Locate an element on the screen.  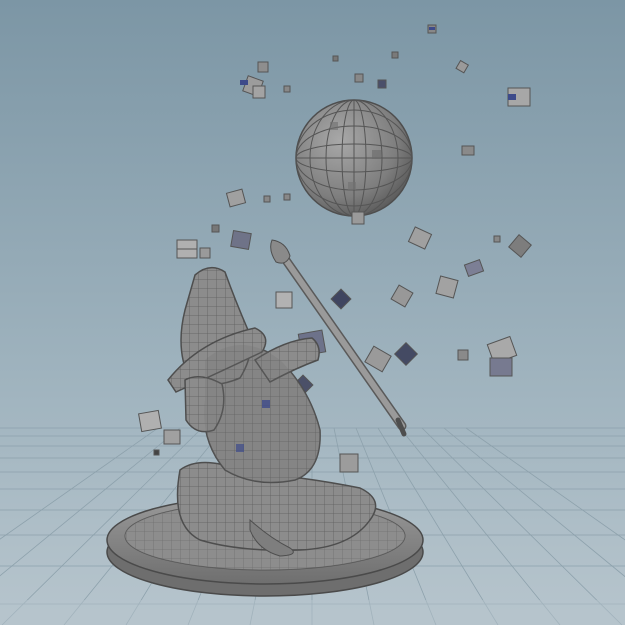
ground-fog is located at coordinates (312, 612).